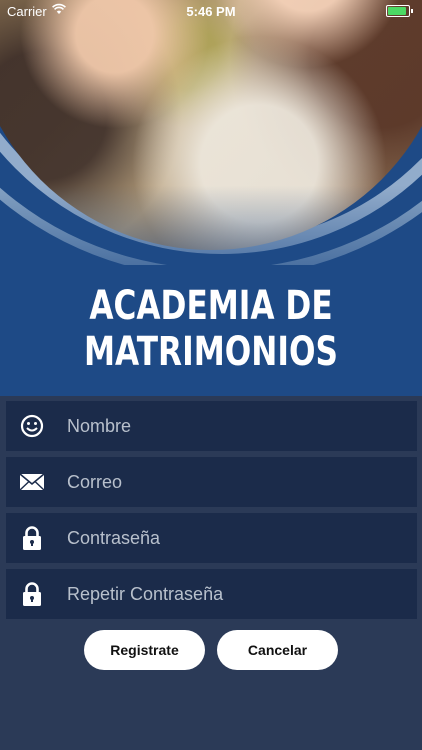  What do you see at coordinates (144, 650) in the screenshot?
I see `register-button: Registrate` at bounding box center [144, 650].